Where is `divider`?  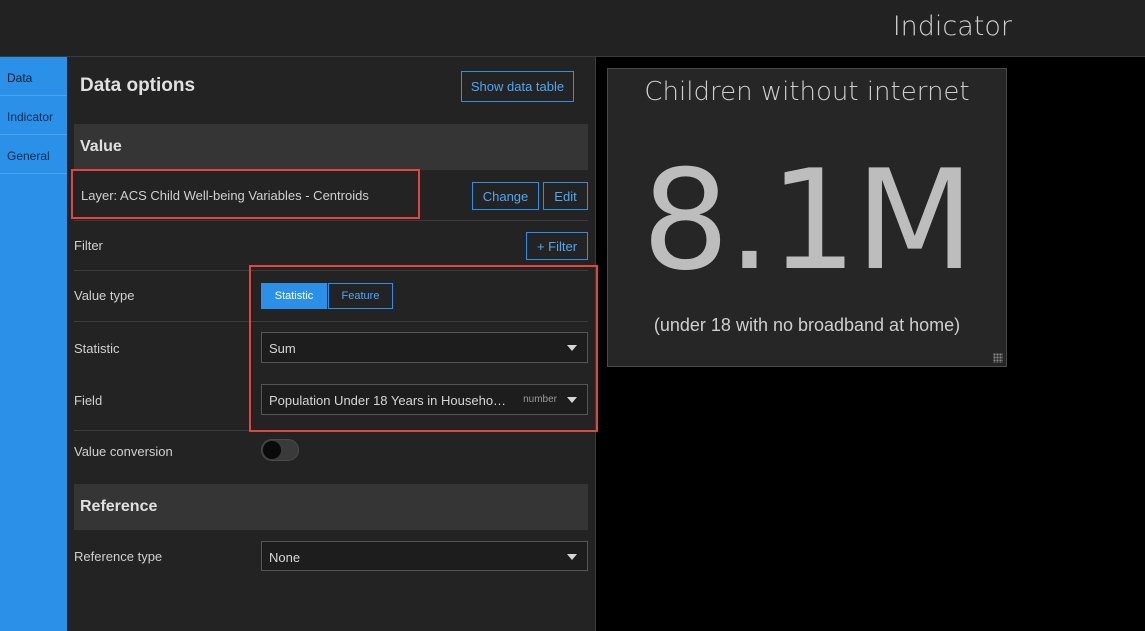
divider is located at coordinates (331, 220).